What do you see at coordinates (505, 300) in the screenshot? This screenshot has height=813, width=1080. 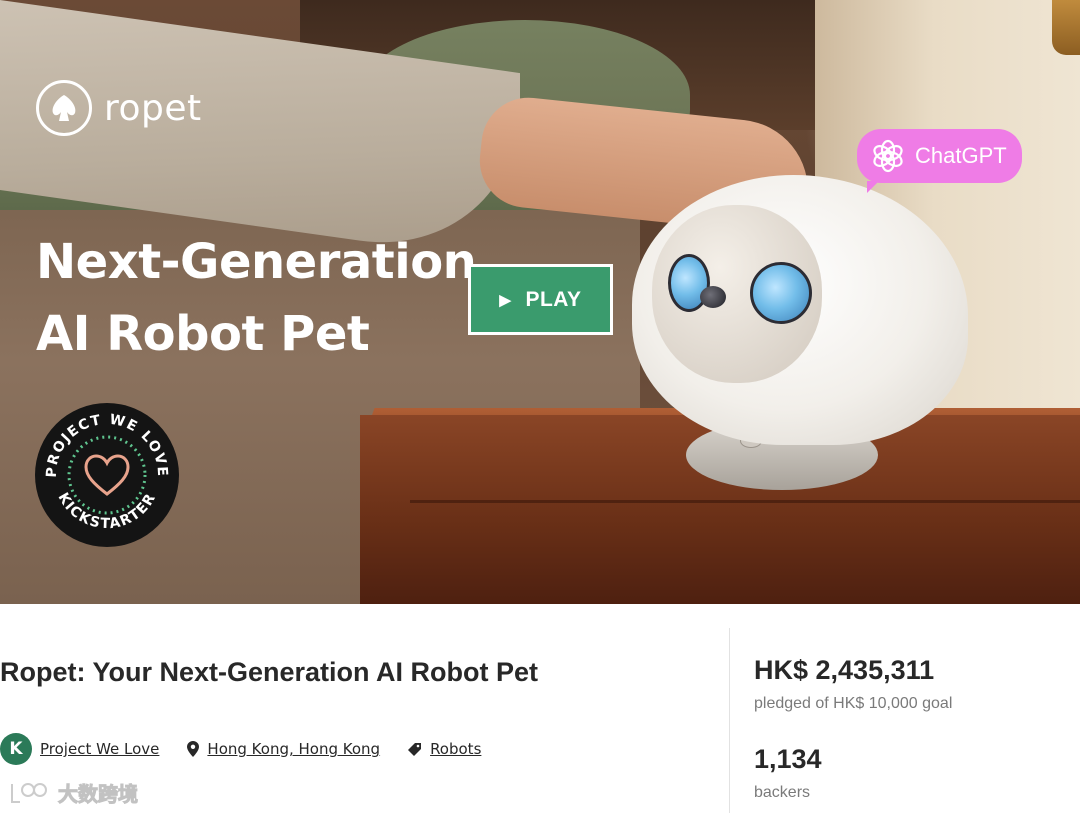 I see `play-icon: ▶` at bounding box center [505, 300].